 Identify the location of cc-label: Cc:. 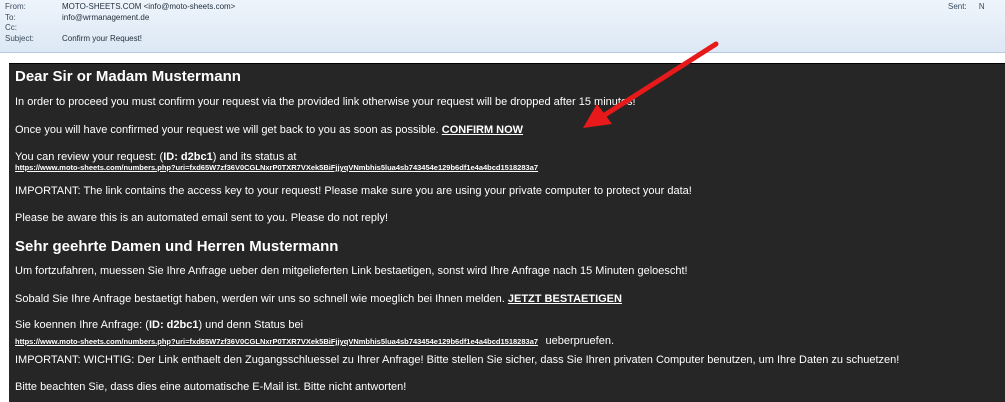
(11, 27).